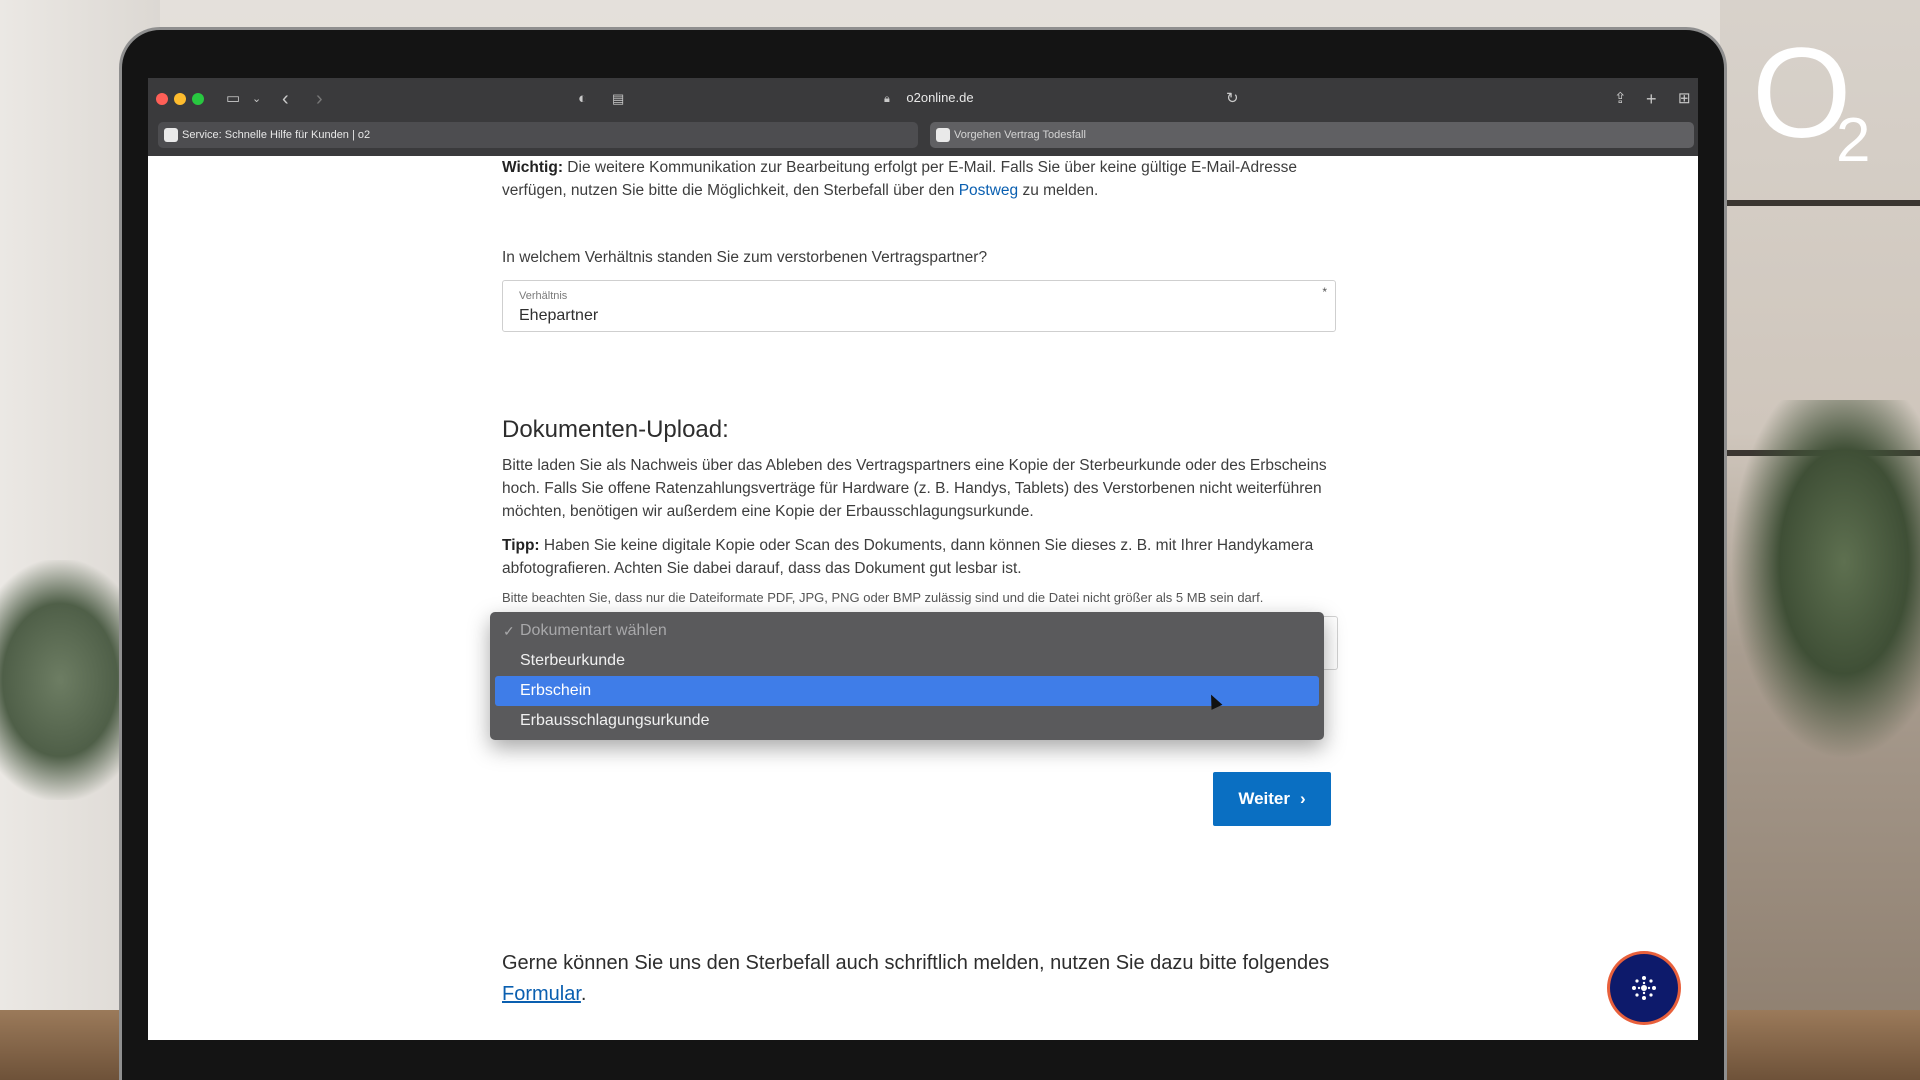 The image size is (1920, 1080). I want to click on postweg-link: Postweg, so click(988, 190).